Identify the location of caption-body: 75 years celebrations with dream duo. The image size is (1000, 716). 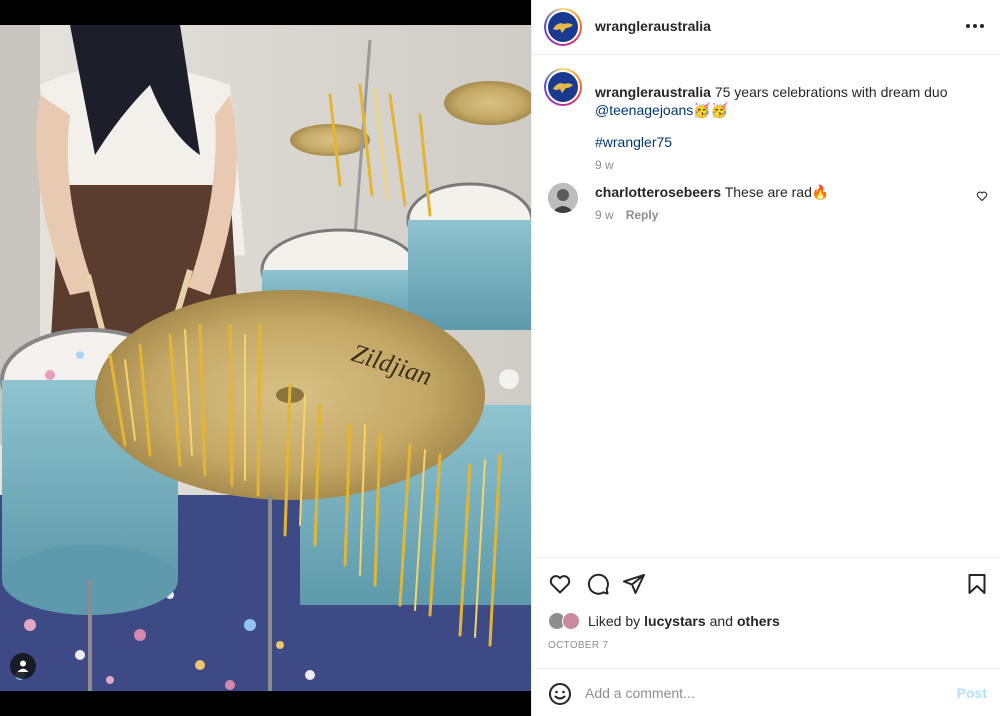
(829, 92).